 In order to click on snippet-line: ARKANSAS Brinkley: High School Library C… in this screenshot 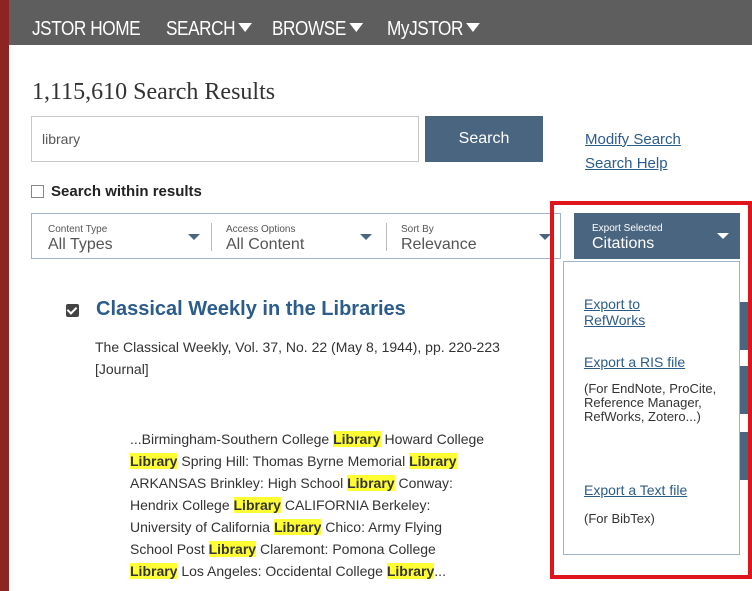, I will do `click(291, 483)`.